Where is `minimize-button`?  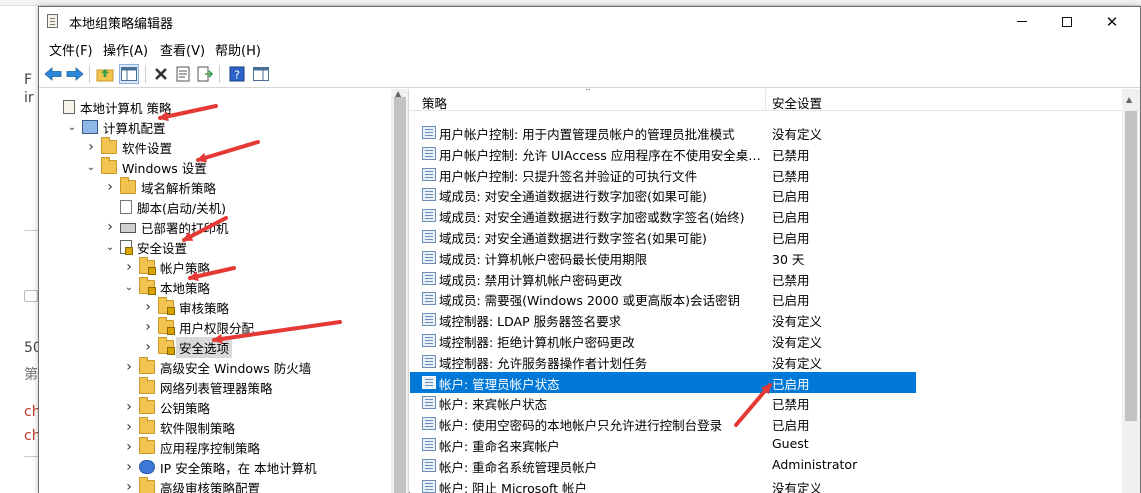
minimize-button is located at coordinates (1022, 21).